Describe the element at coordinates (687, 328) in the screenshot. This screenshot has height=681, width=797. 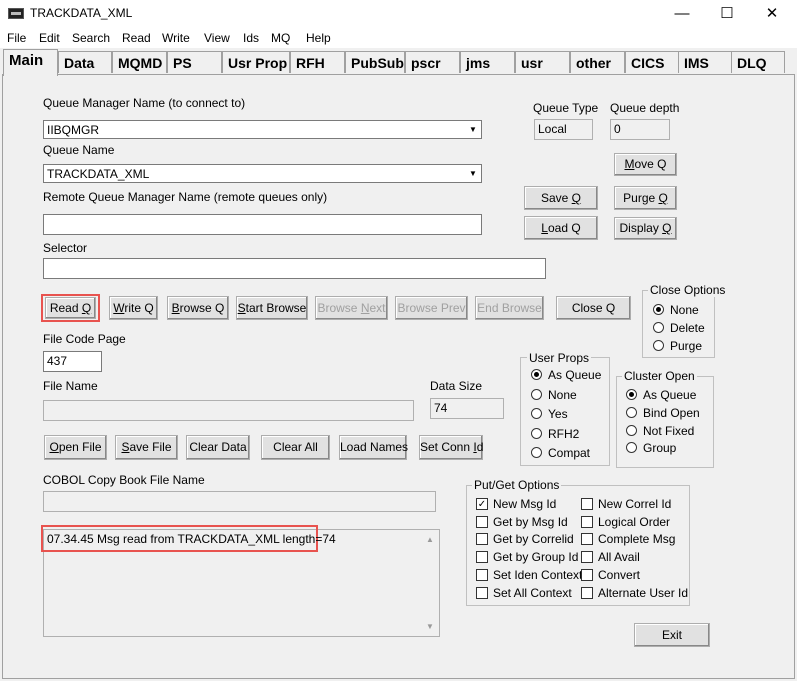
I see `close-delete-label: Delete` at that location.